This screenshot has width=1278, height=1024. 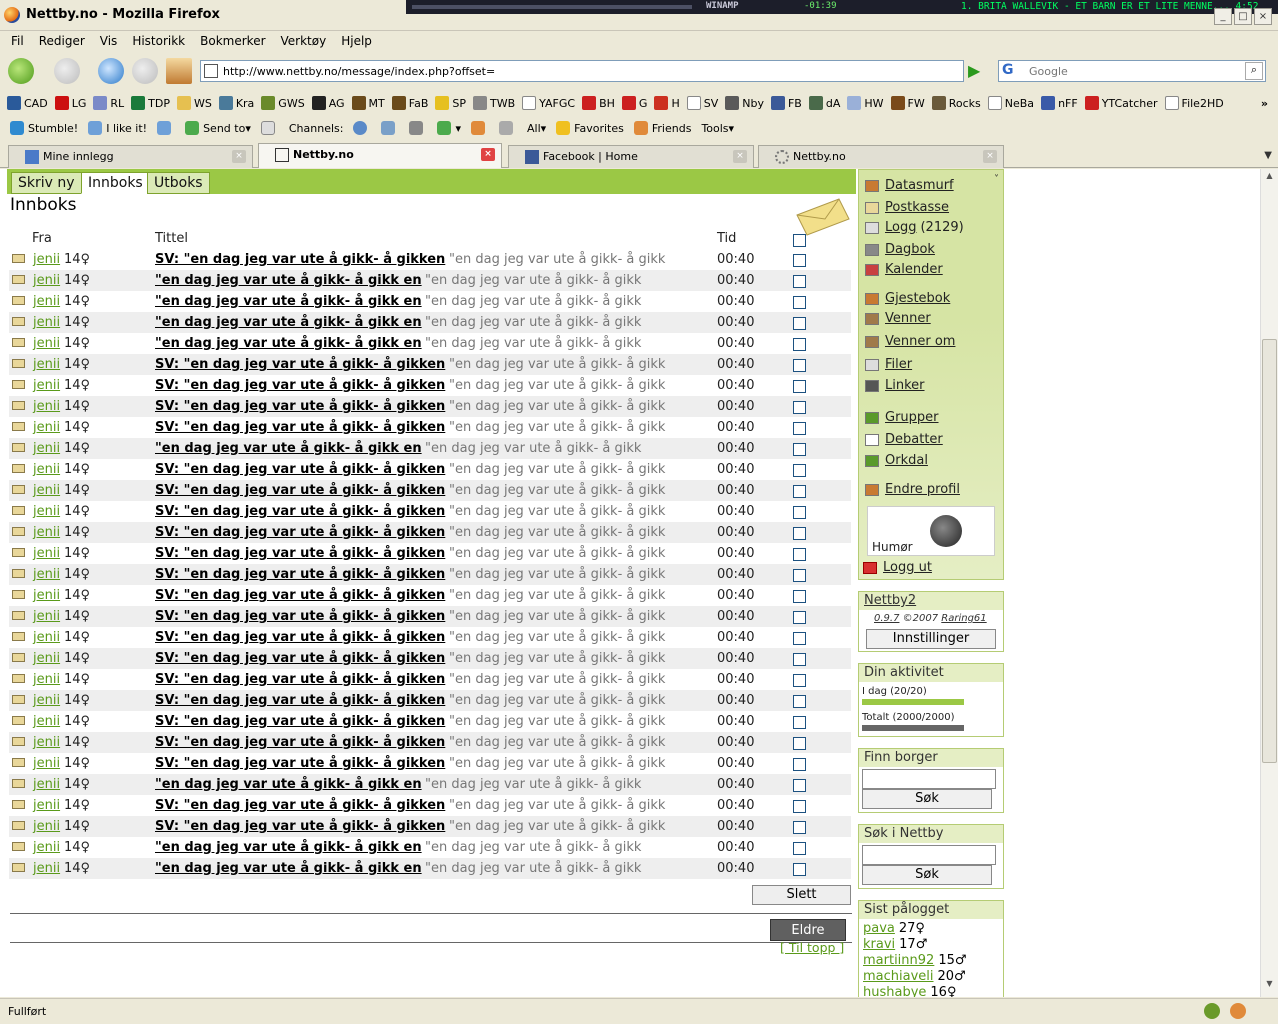 What do you see at coordinates (996, 179) in the screenshot?
I see `collapse-chevron-icon: ˅` at bounding box center [996, 179].